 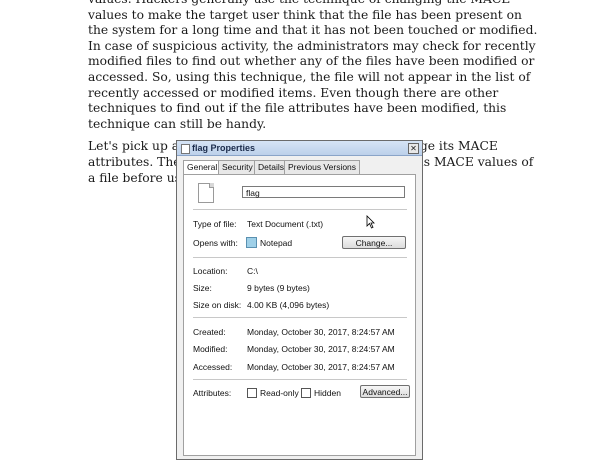 I want to click on modified-value: Monday, October 30, 2017, 8:24:57 AM, so click(x=321, y=349).